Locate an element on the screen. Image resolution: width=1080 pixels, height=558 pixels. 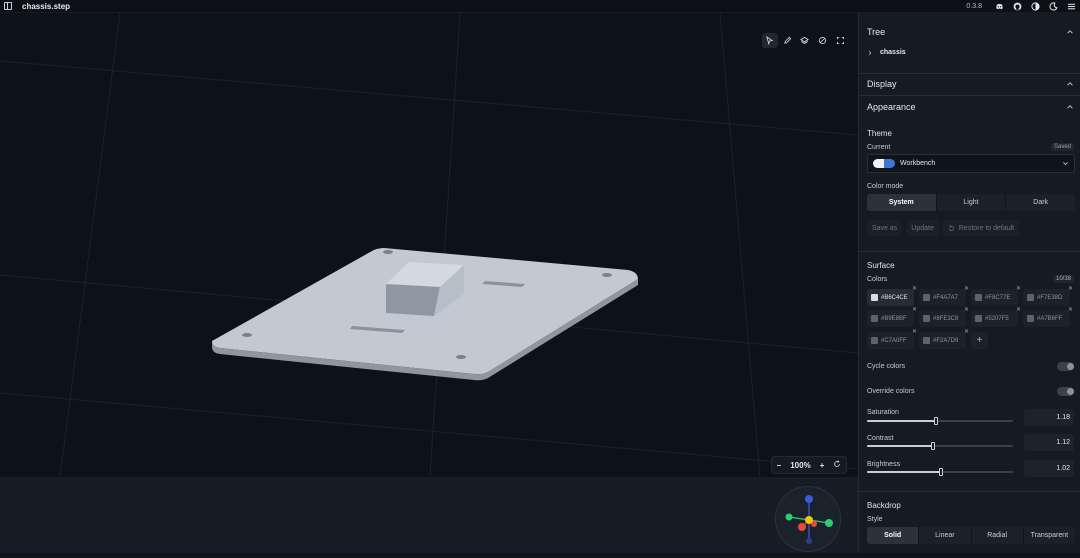
pen-icon is located at coordinates (788, 40).